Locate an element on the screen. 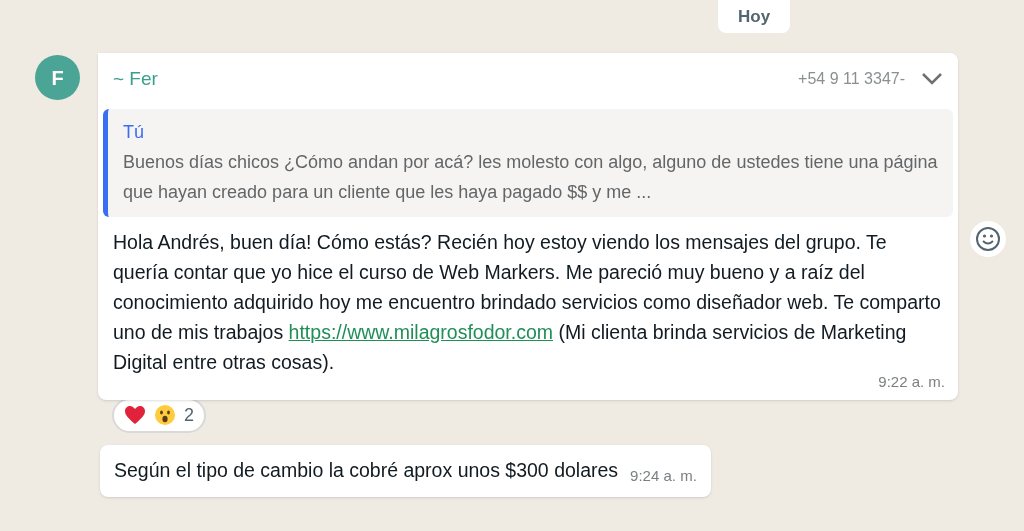 This screenshot has height=531, width=1024. smiley-icon is located at coordinates (988, 239).